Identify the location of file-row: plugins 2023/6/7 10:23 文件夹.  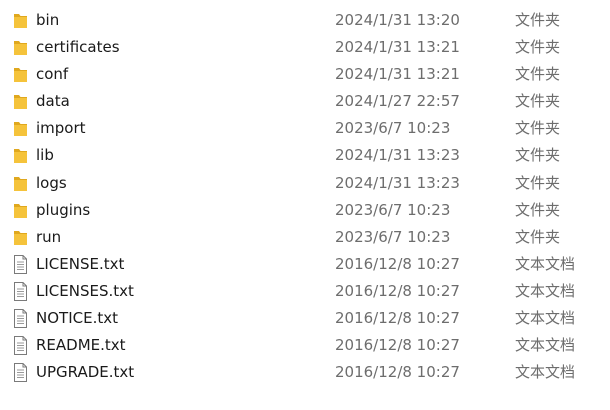
(300, 210).